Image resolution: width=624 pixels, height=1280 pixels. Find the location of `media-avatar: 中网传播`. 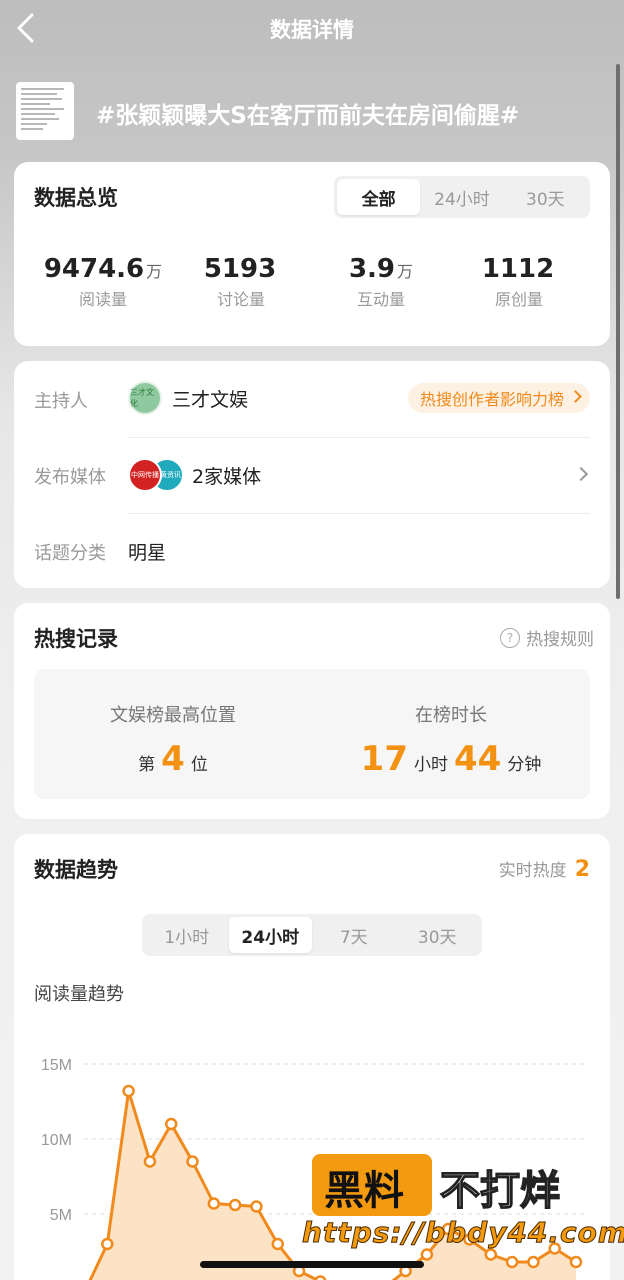

media-avatar: 中网传播 is located at coordinates (145, 475).